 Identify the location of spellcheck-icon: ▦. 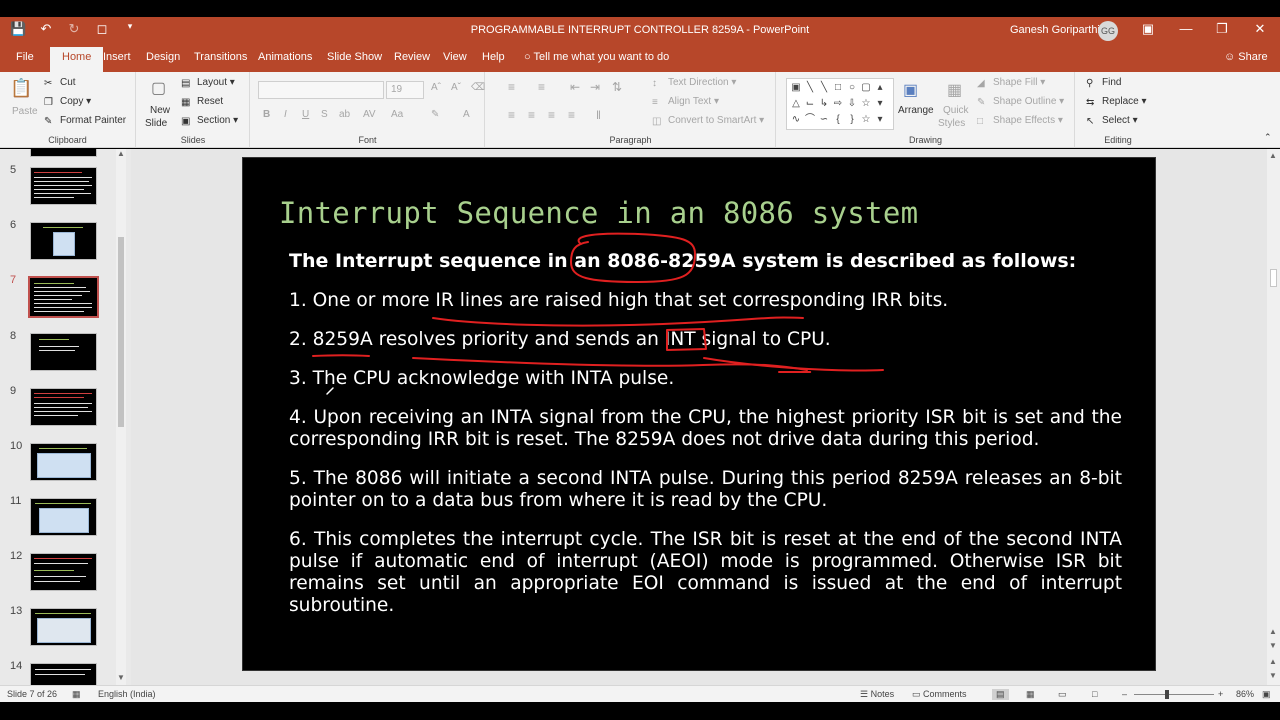
(76, 694).